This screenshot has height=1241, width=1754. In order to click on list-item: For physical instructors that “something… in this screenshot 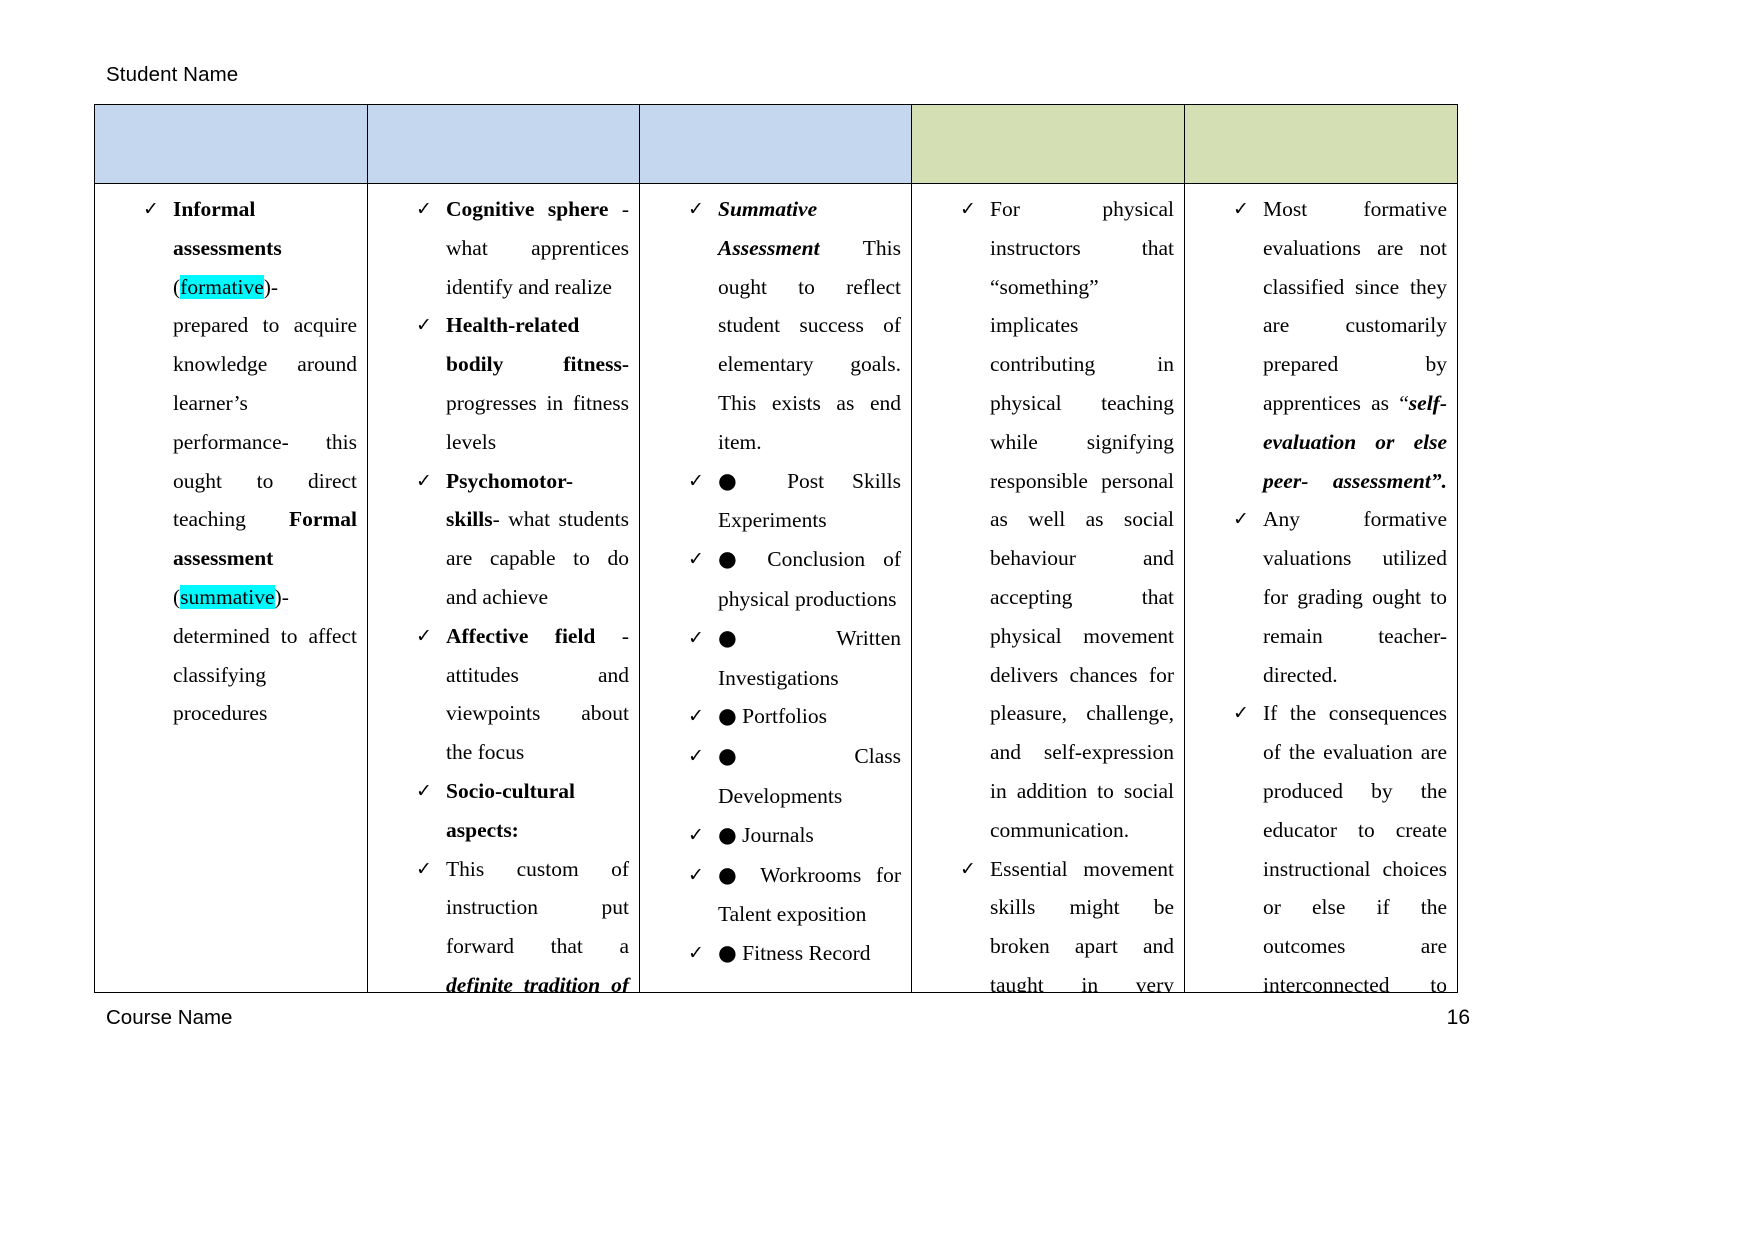, I will do `click(1046, 520)`.